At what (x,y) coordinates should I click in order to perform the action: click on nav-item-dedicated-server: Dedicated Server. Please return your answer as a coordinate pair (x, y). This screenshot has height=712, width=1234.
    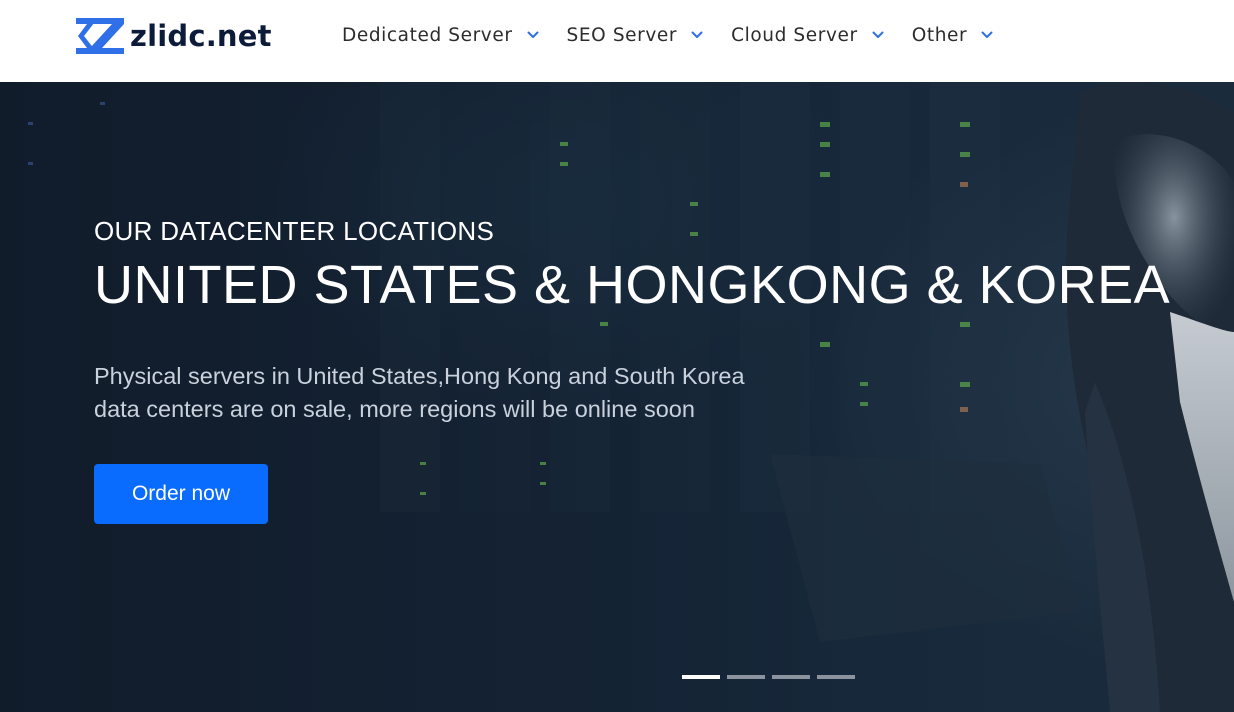
    Looking at the image, I should click on (440, 35).